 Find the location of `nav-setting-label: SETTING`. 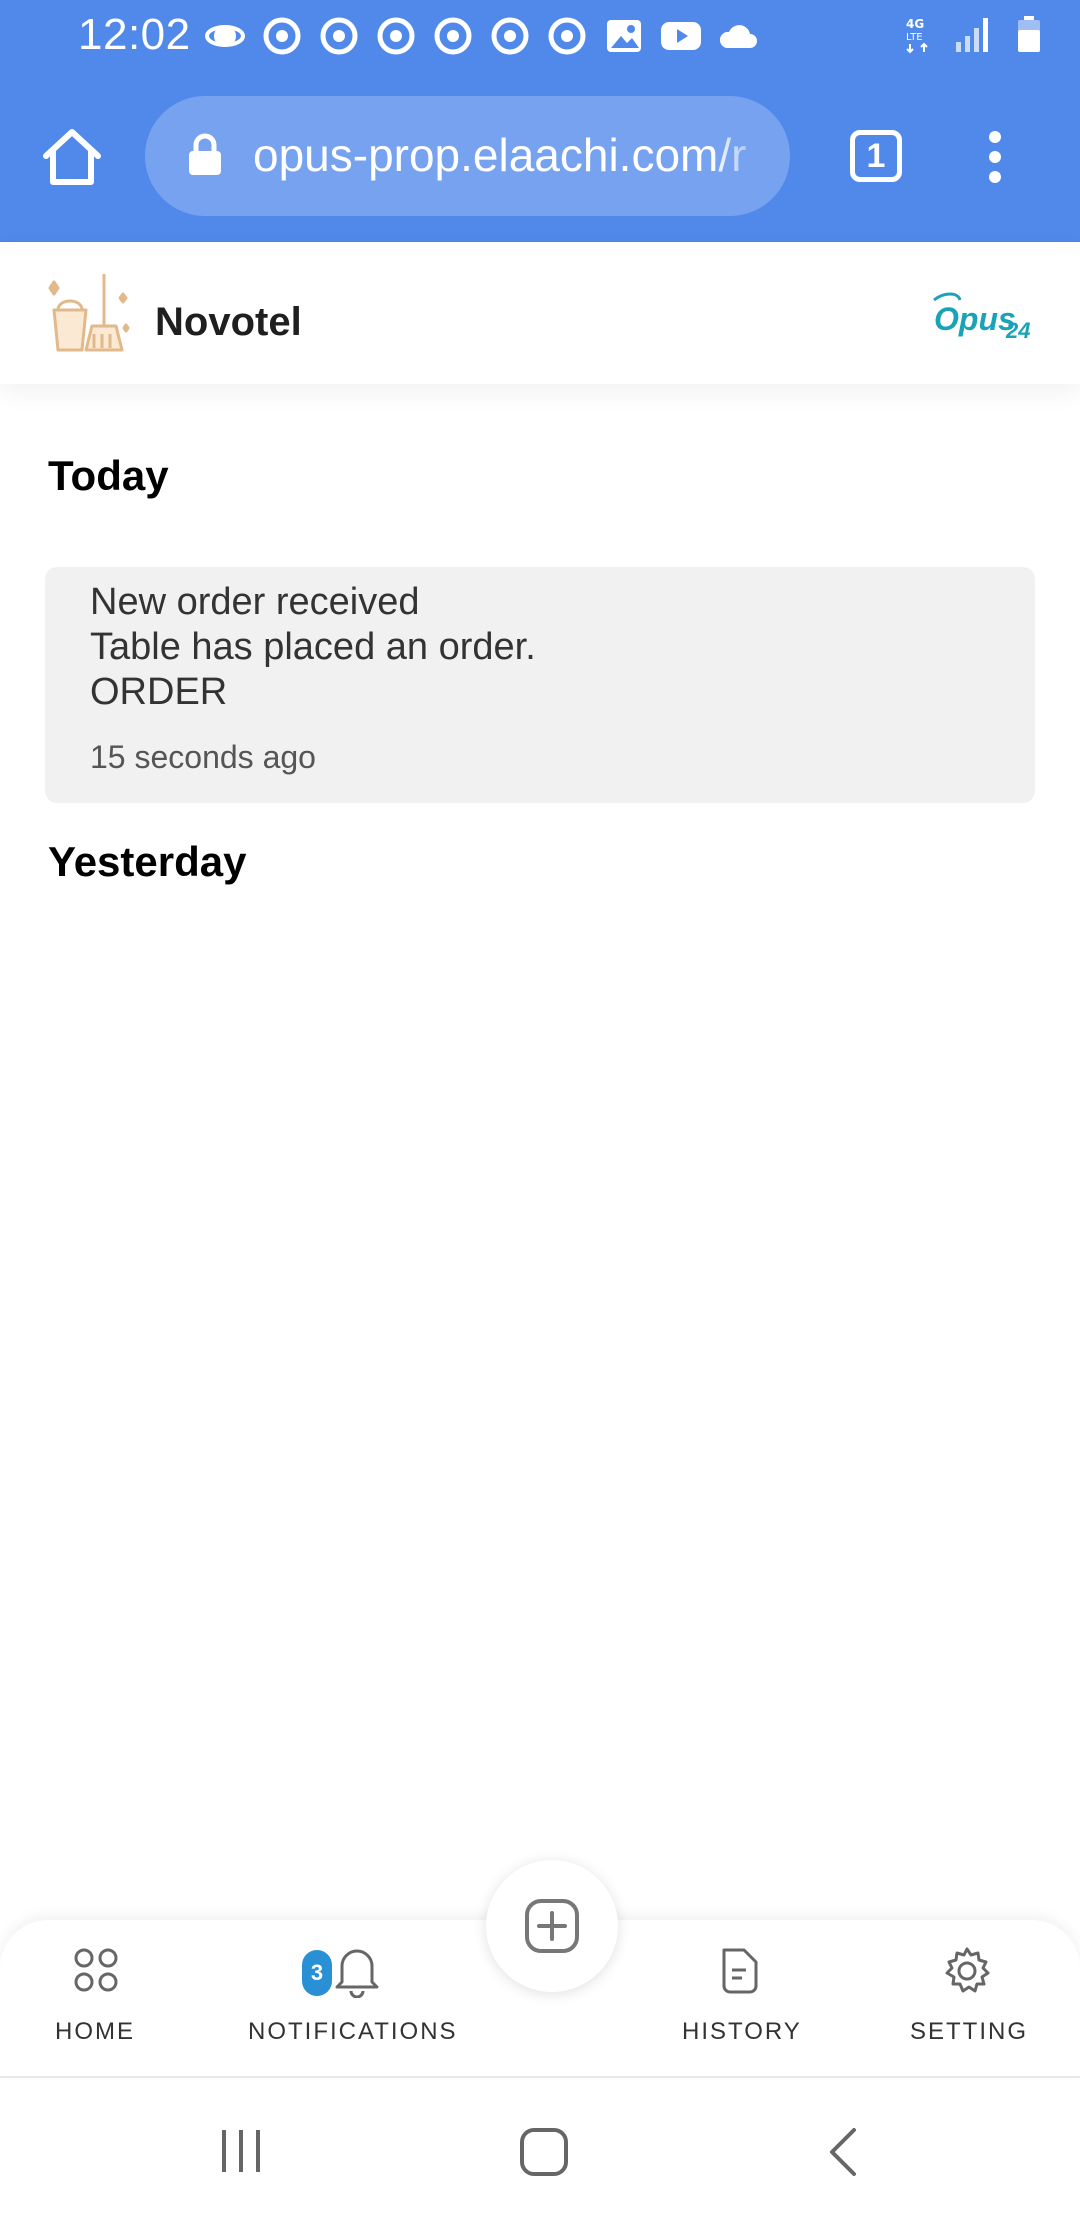

nav-setting-label: SETTING is located at coordinates (969, 2031).